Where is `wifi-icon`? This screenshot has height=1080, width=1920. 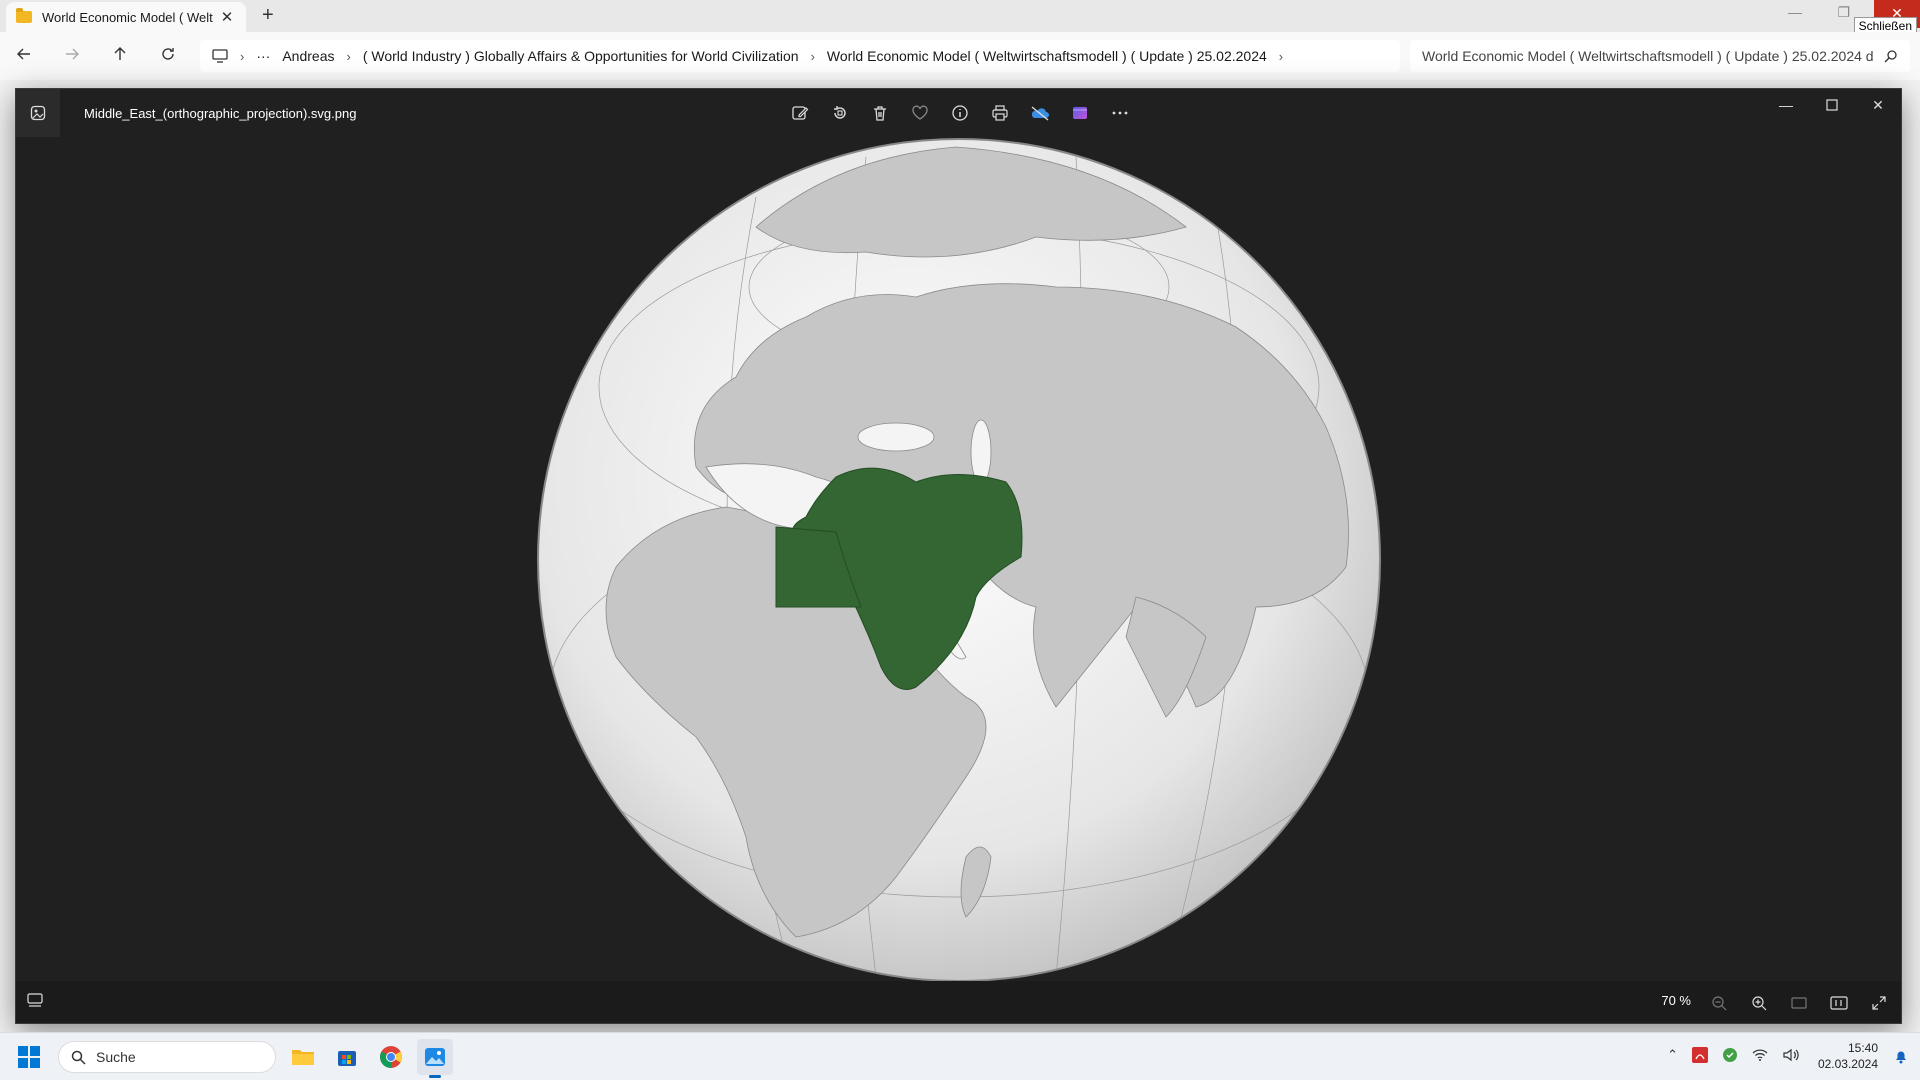 wifi-icon is located at coordinates (1760, 1055).